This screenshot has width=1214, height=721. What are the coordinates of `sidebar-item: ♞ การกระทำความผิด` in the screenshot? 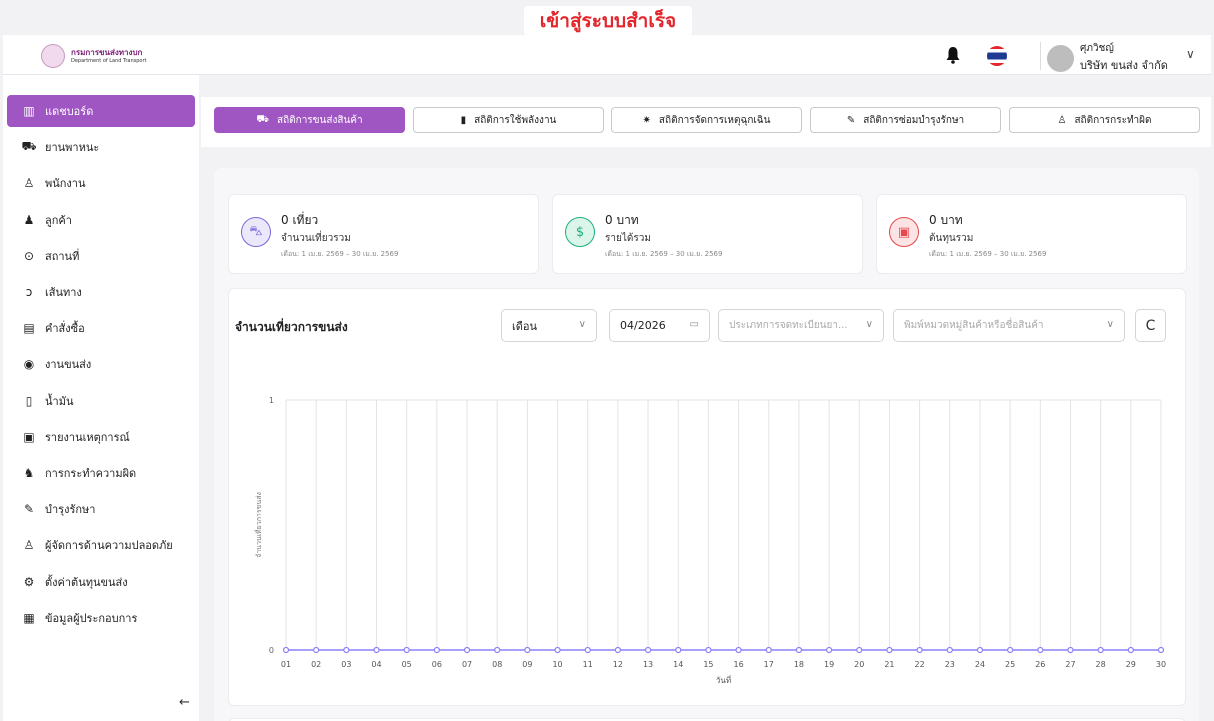 It's located at (101, 473).